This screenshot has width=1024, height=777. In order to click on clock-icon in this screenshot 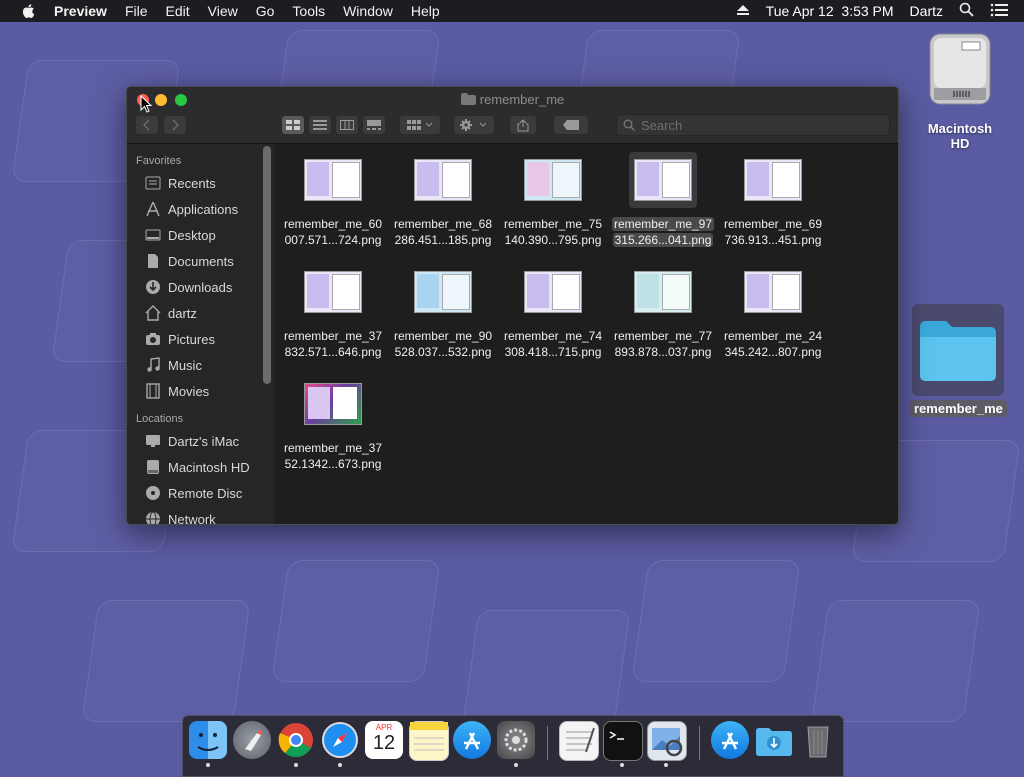, I will do `click(153, 183)`.